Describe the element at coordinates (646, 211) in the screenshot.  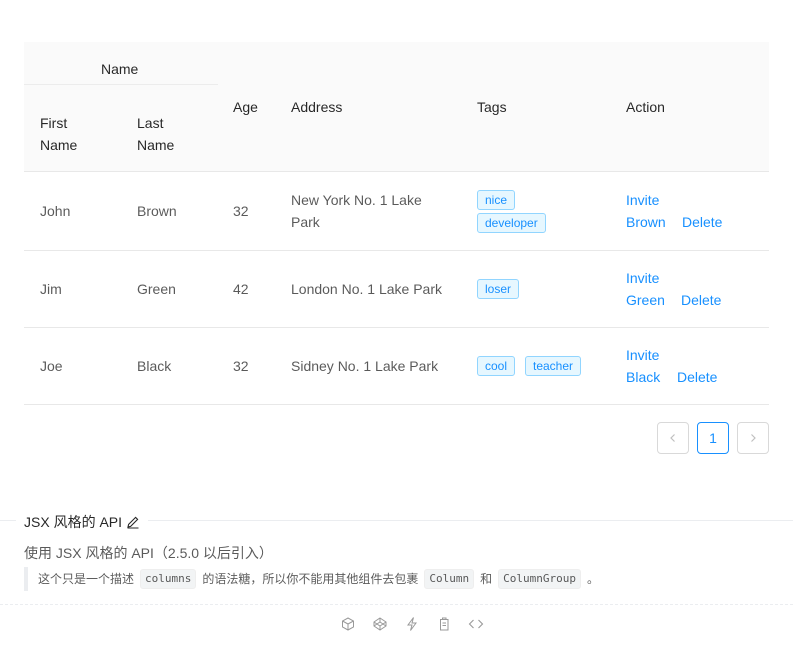
I see `invite-link: Invite Brown` at that location.